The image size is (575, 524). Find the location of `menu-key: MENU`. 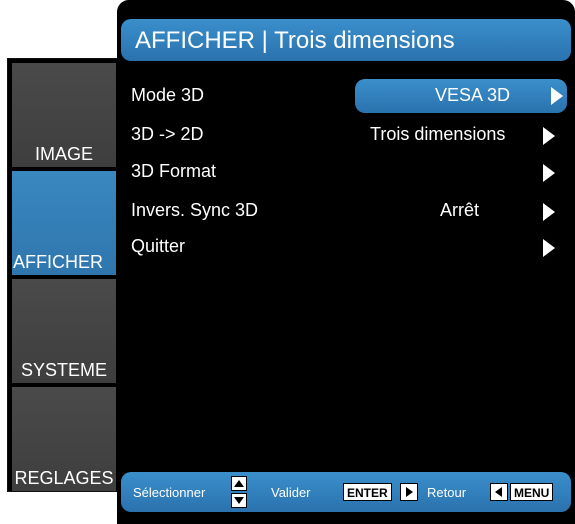

menu-key: MENU is located at coordinates (532, 492).